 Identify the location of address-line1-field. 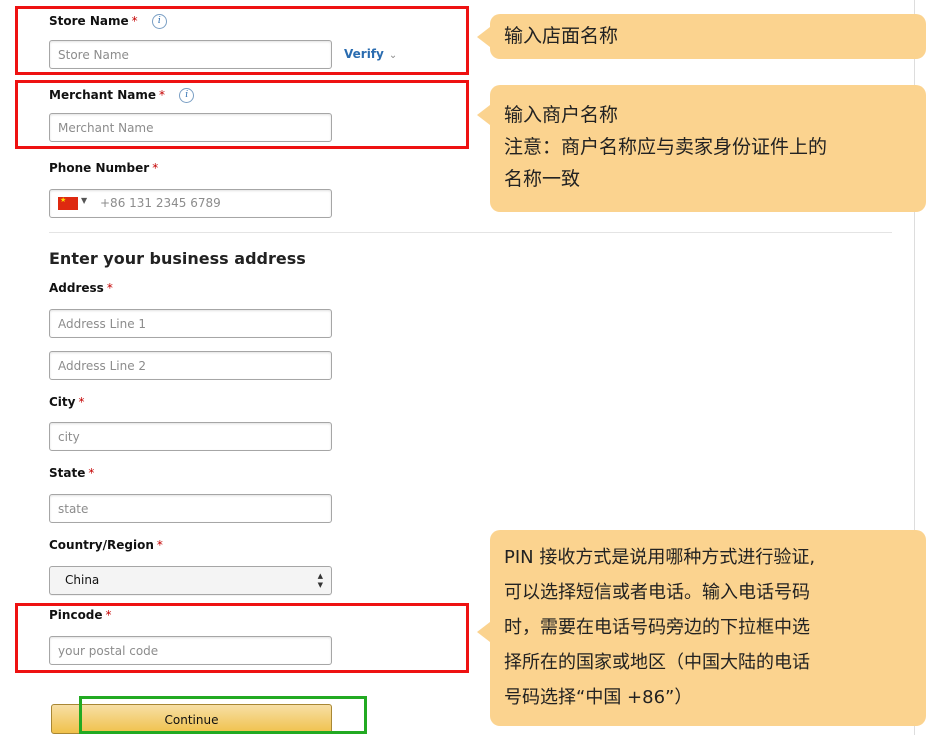
(190, 323).